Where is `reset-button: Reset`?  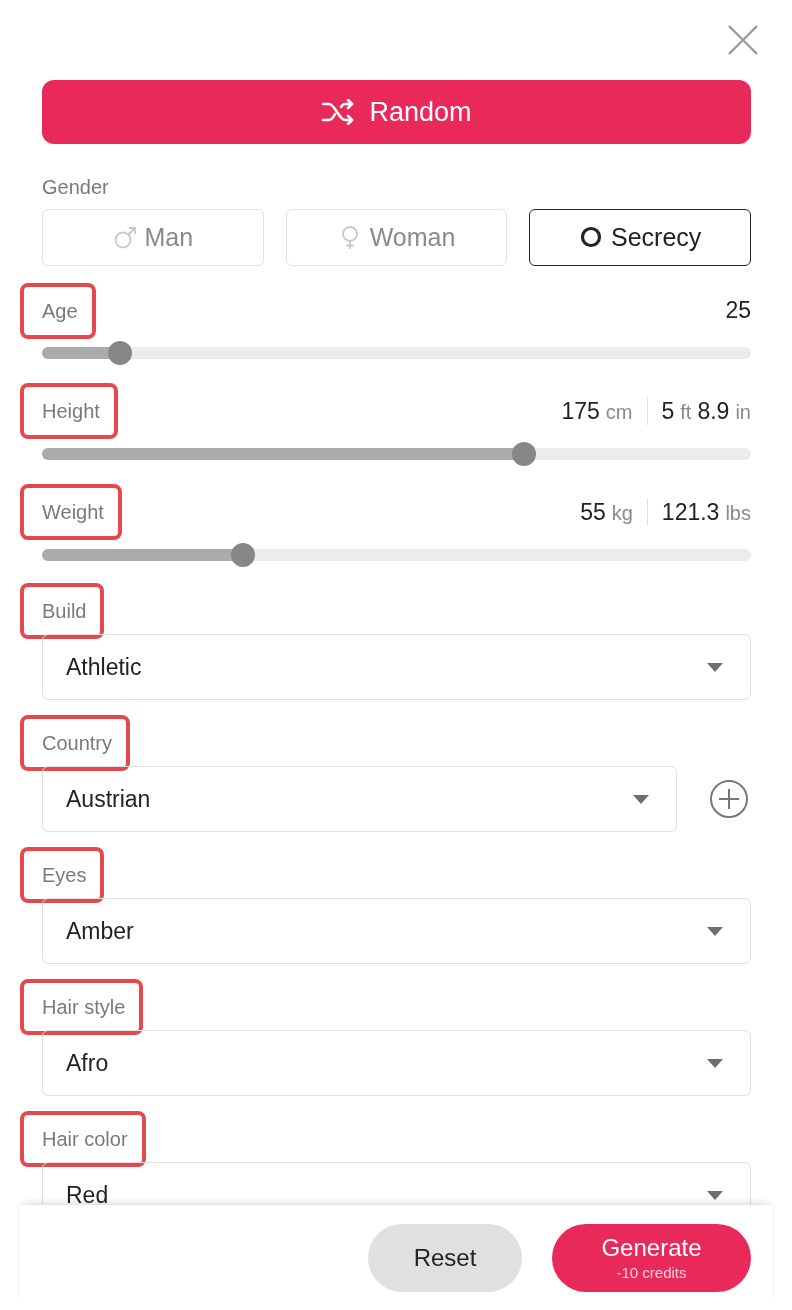
reset-button: Reset is located at coordinates (445, 1257).